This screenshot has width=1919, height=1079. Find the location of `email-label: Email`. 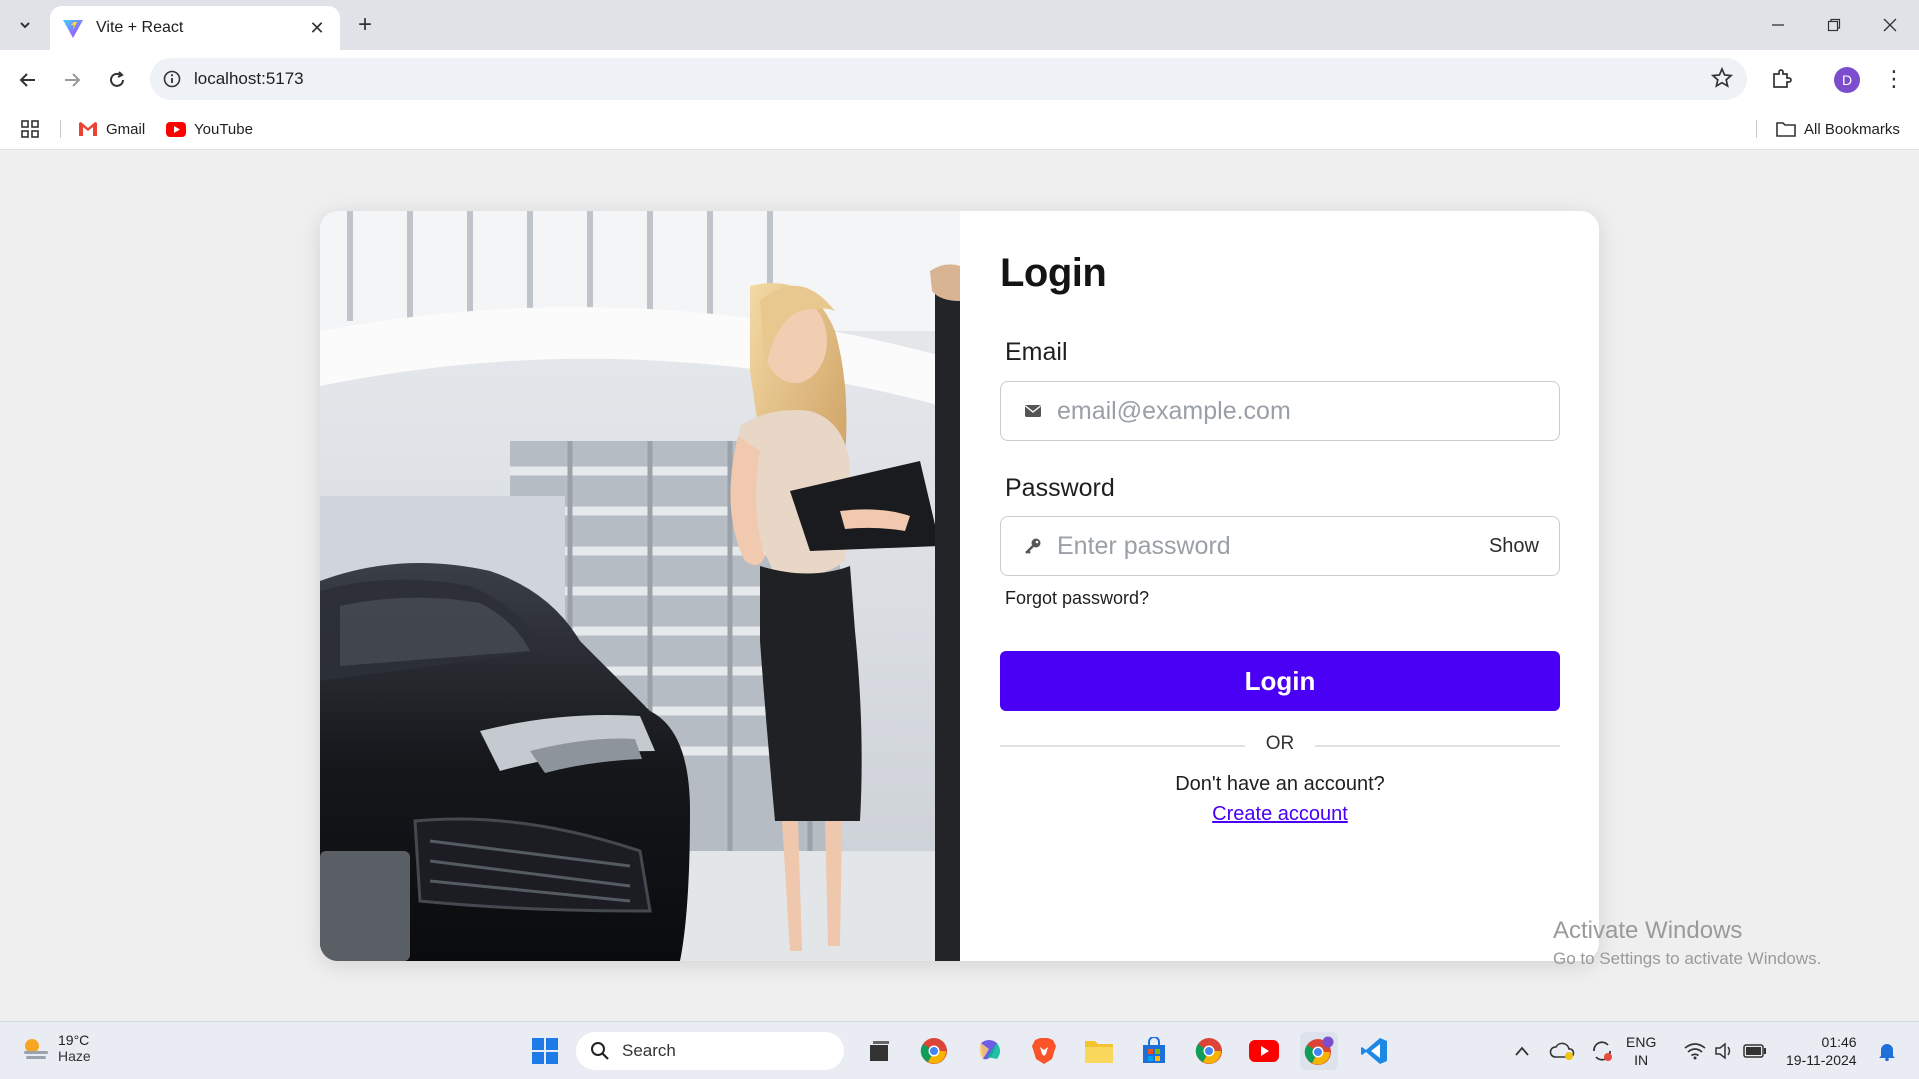

email-label: Email is located at coordinates (1036, 352).